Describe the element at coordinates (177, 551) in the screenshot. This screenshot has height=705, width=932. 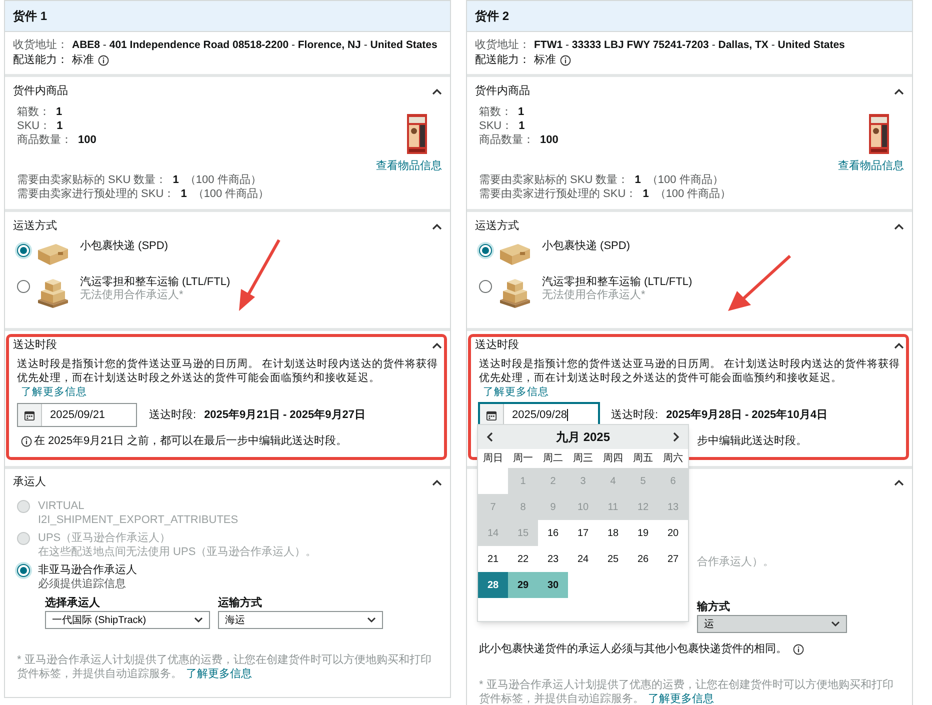
I see `option-hint: 在这些配送地点间无法使用 UPS（亚马逊合作承运人）。` at that location.